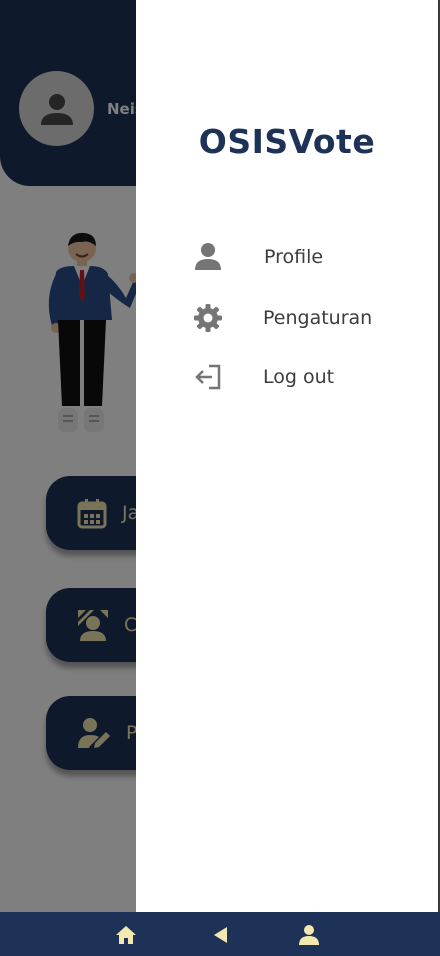 This screenshot has height=956, width=440. Describe the element at coordinates (287, 141) in the screenshot. I see `drawer-title: OSISVote` at that location.